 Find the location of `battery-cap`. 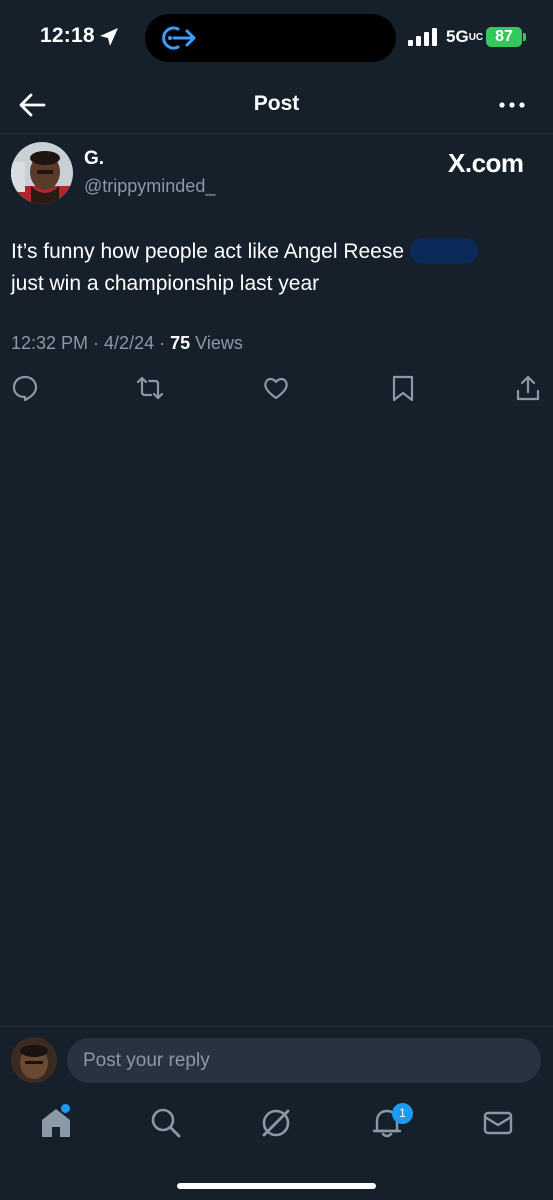

battery-cap is located at coordinates (524, 37).